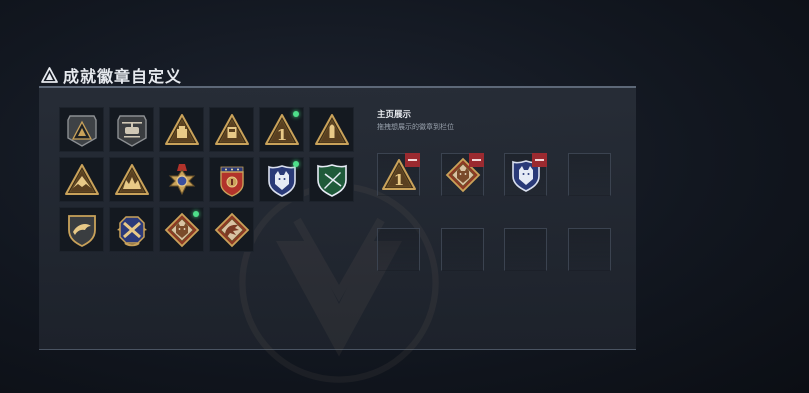  I want to click on star-shield-badge-icon, so click(231, 181).